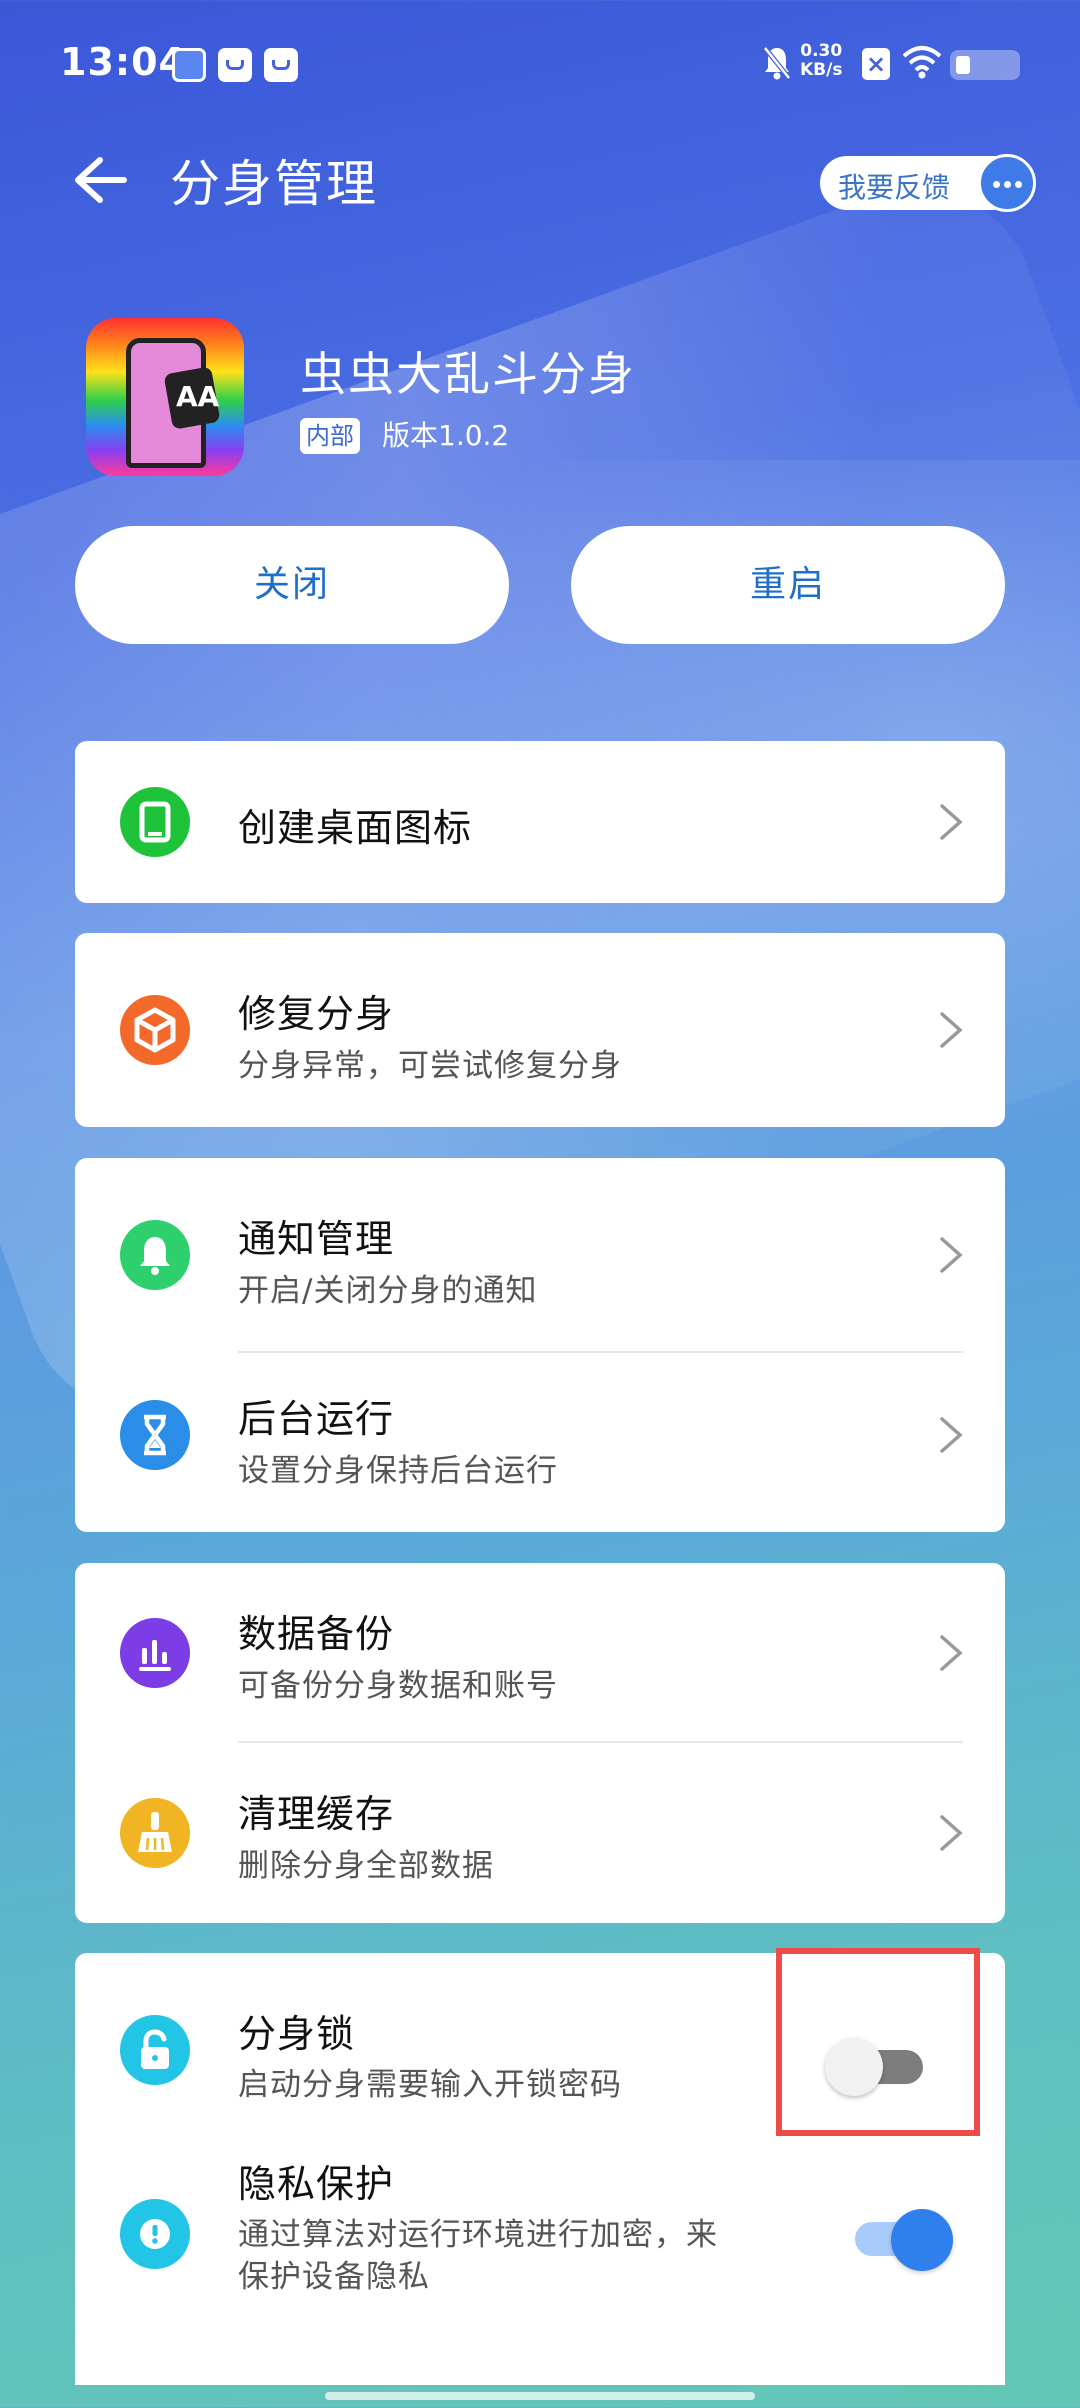  I want to click on page-title: 分身管理, so click(274, 184).